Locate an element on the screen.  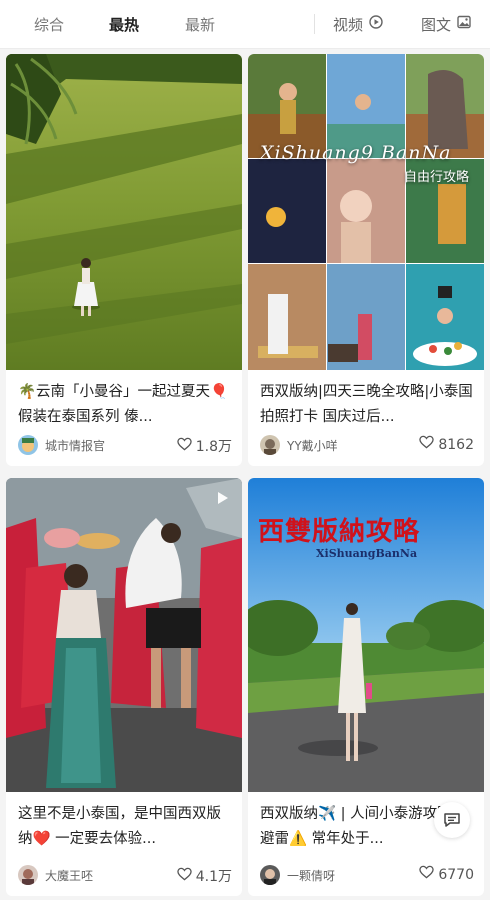
post-meta: 一颗倩呀 6770 is located at coordinates (367, 875).